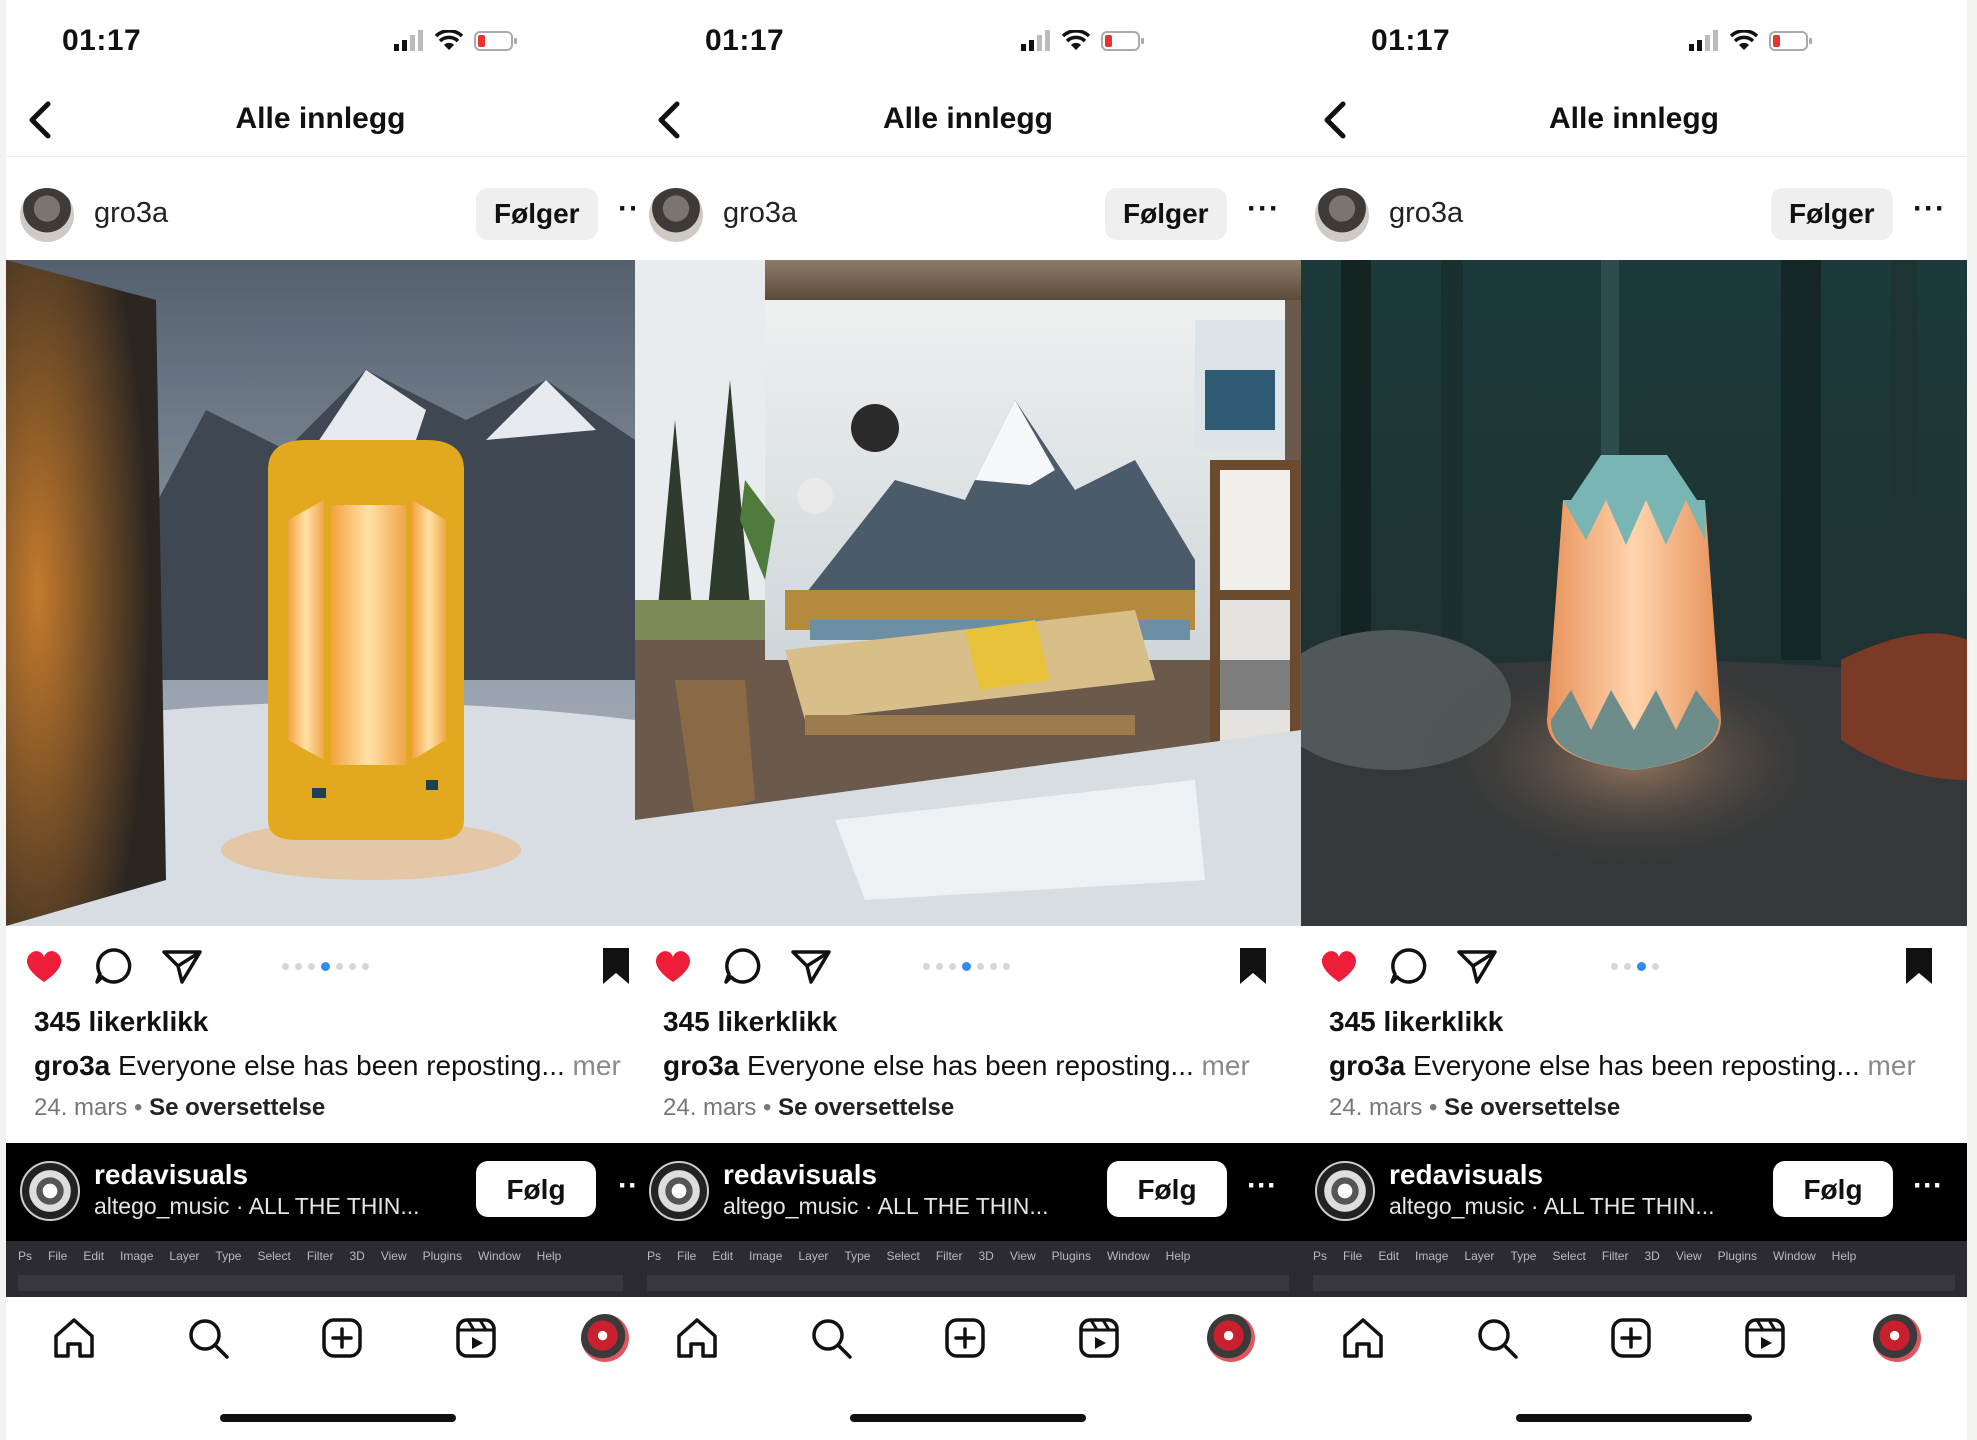  I want to click on post-actions, so click(1634, 966).